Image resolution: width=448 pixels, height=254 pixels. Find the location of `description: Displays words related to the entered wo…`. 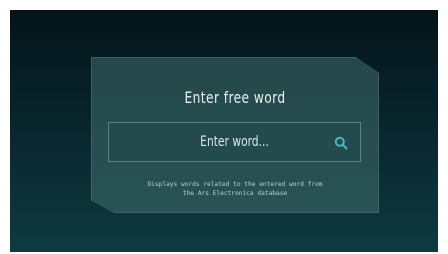

description: Displays words related to the entered wo… is located at coordinates (235, 189).